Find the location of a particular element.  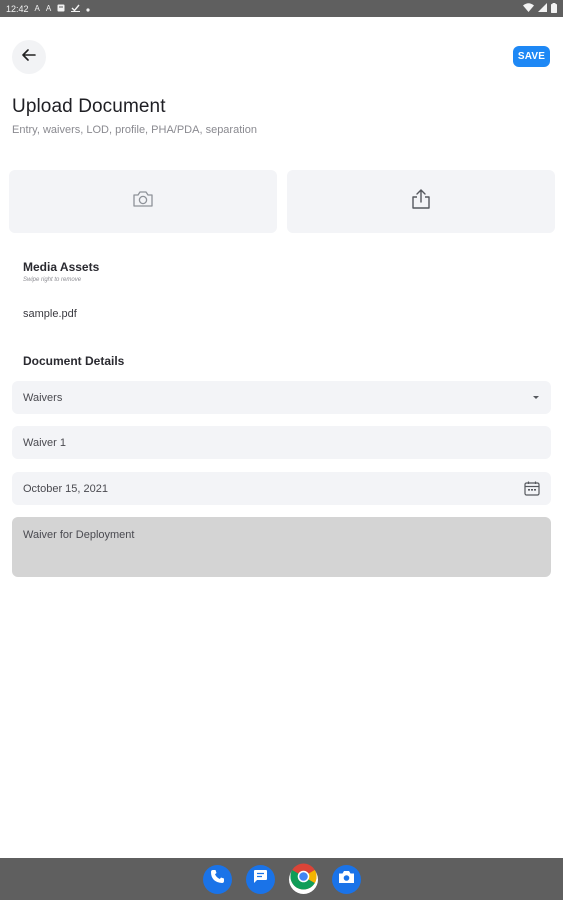

save-button: SAVE is located at coordinates (531, 56).